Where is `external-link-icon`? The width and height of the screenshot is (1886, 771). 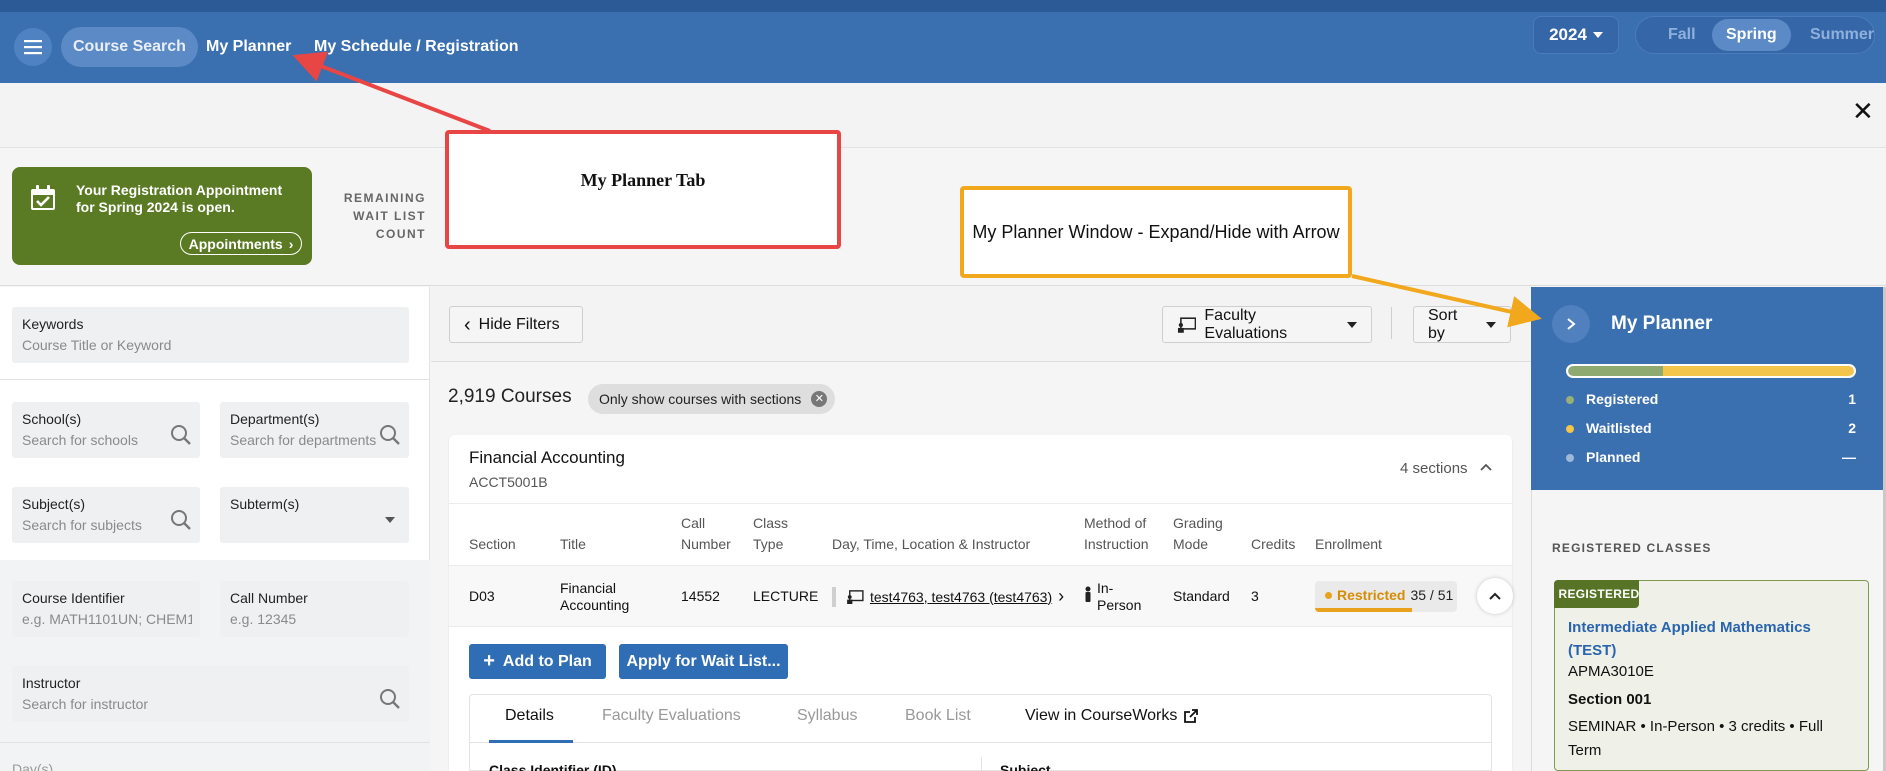 external-link-icon is located at coordinates (1191, 716).